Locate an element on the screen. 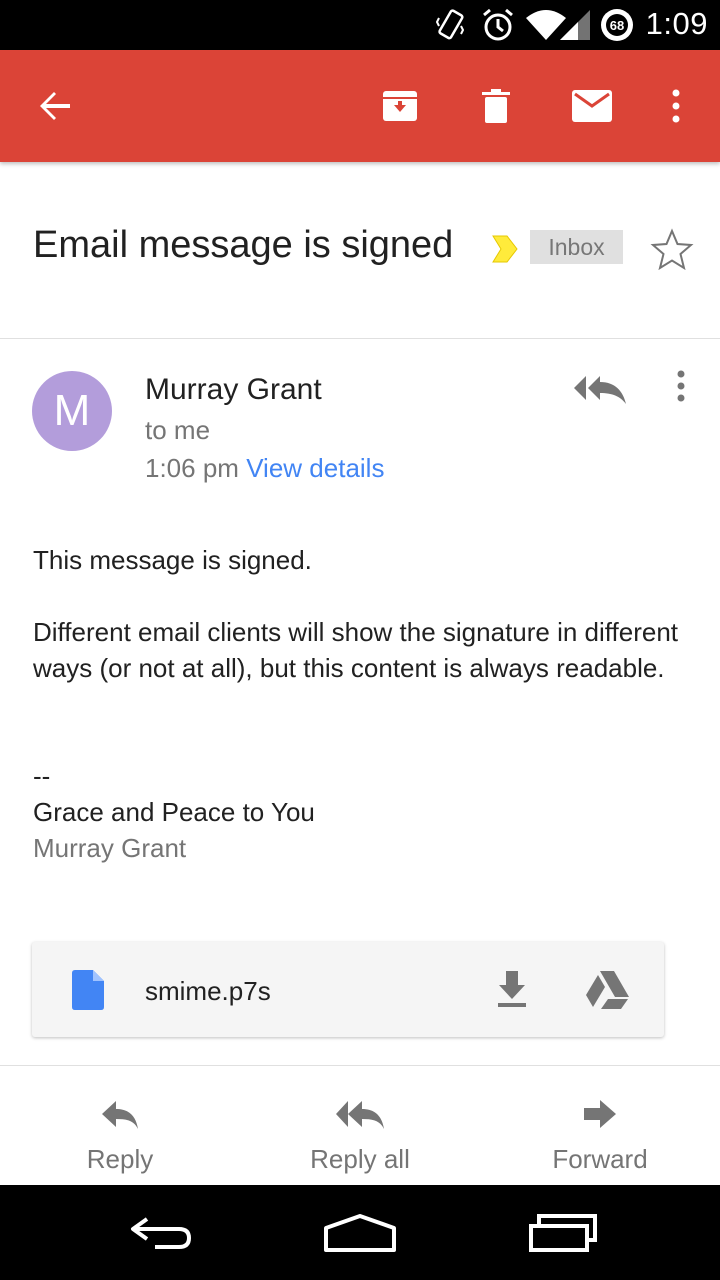 This screenshot has width=720, height=1280. view-details-link: View details is located at coordinates (315, 468).